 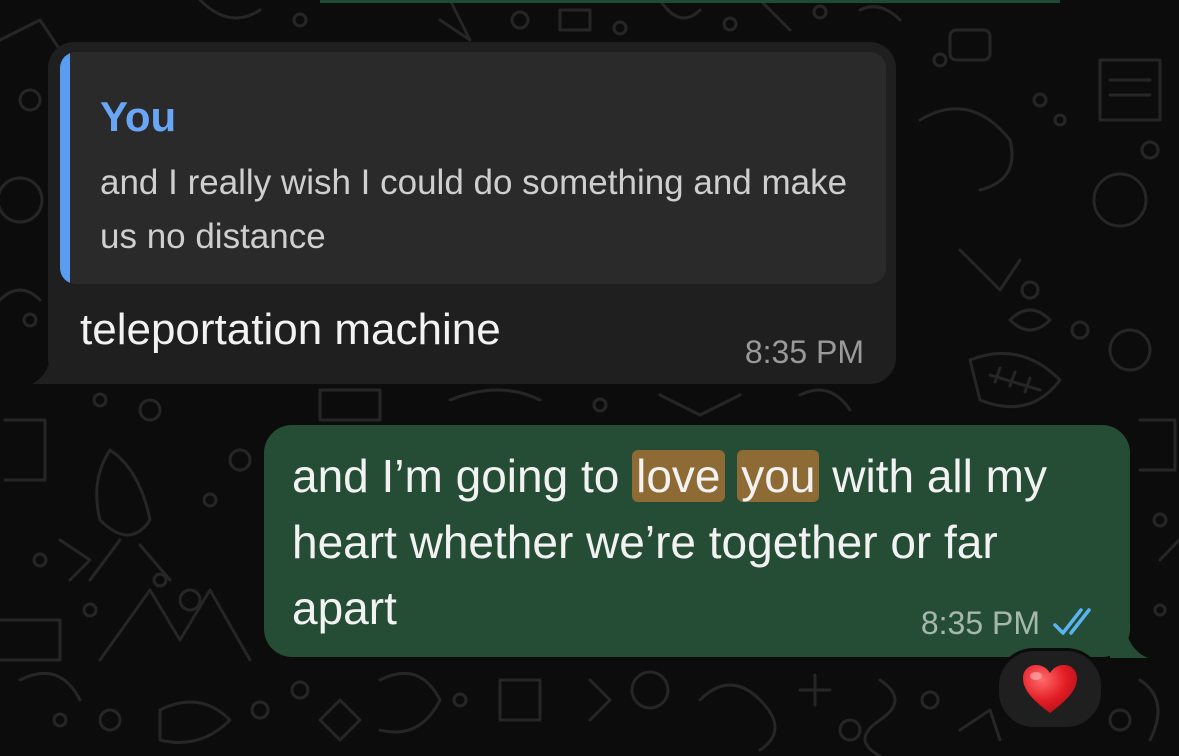 I want to click on message-text-part, so click(x=731, y=476).